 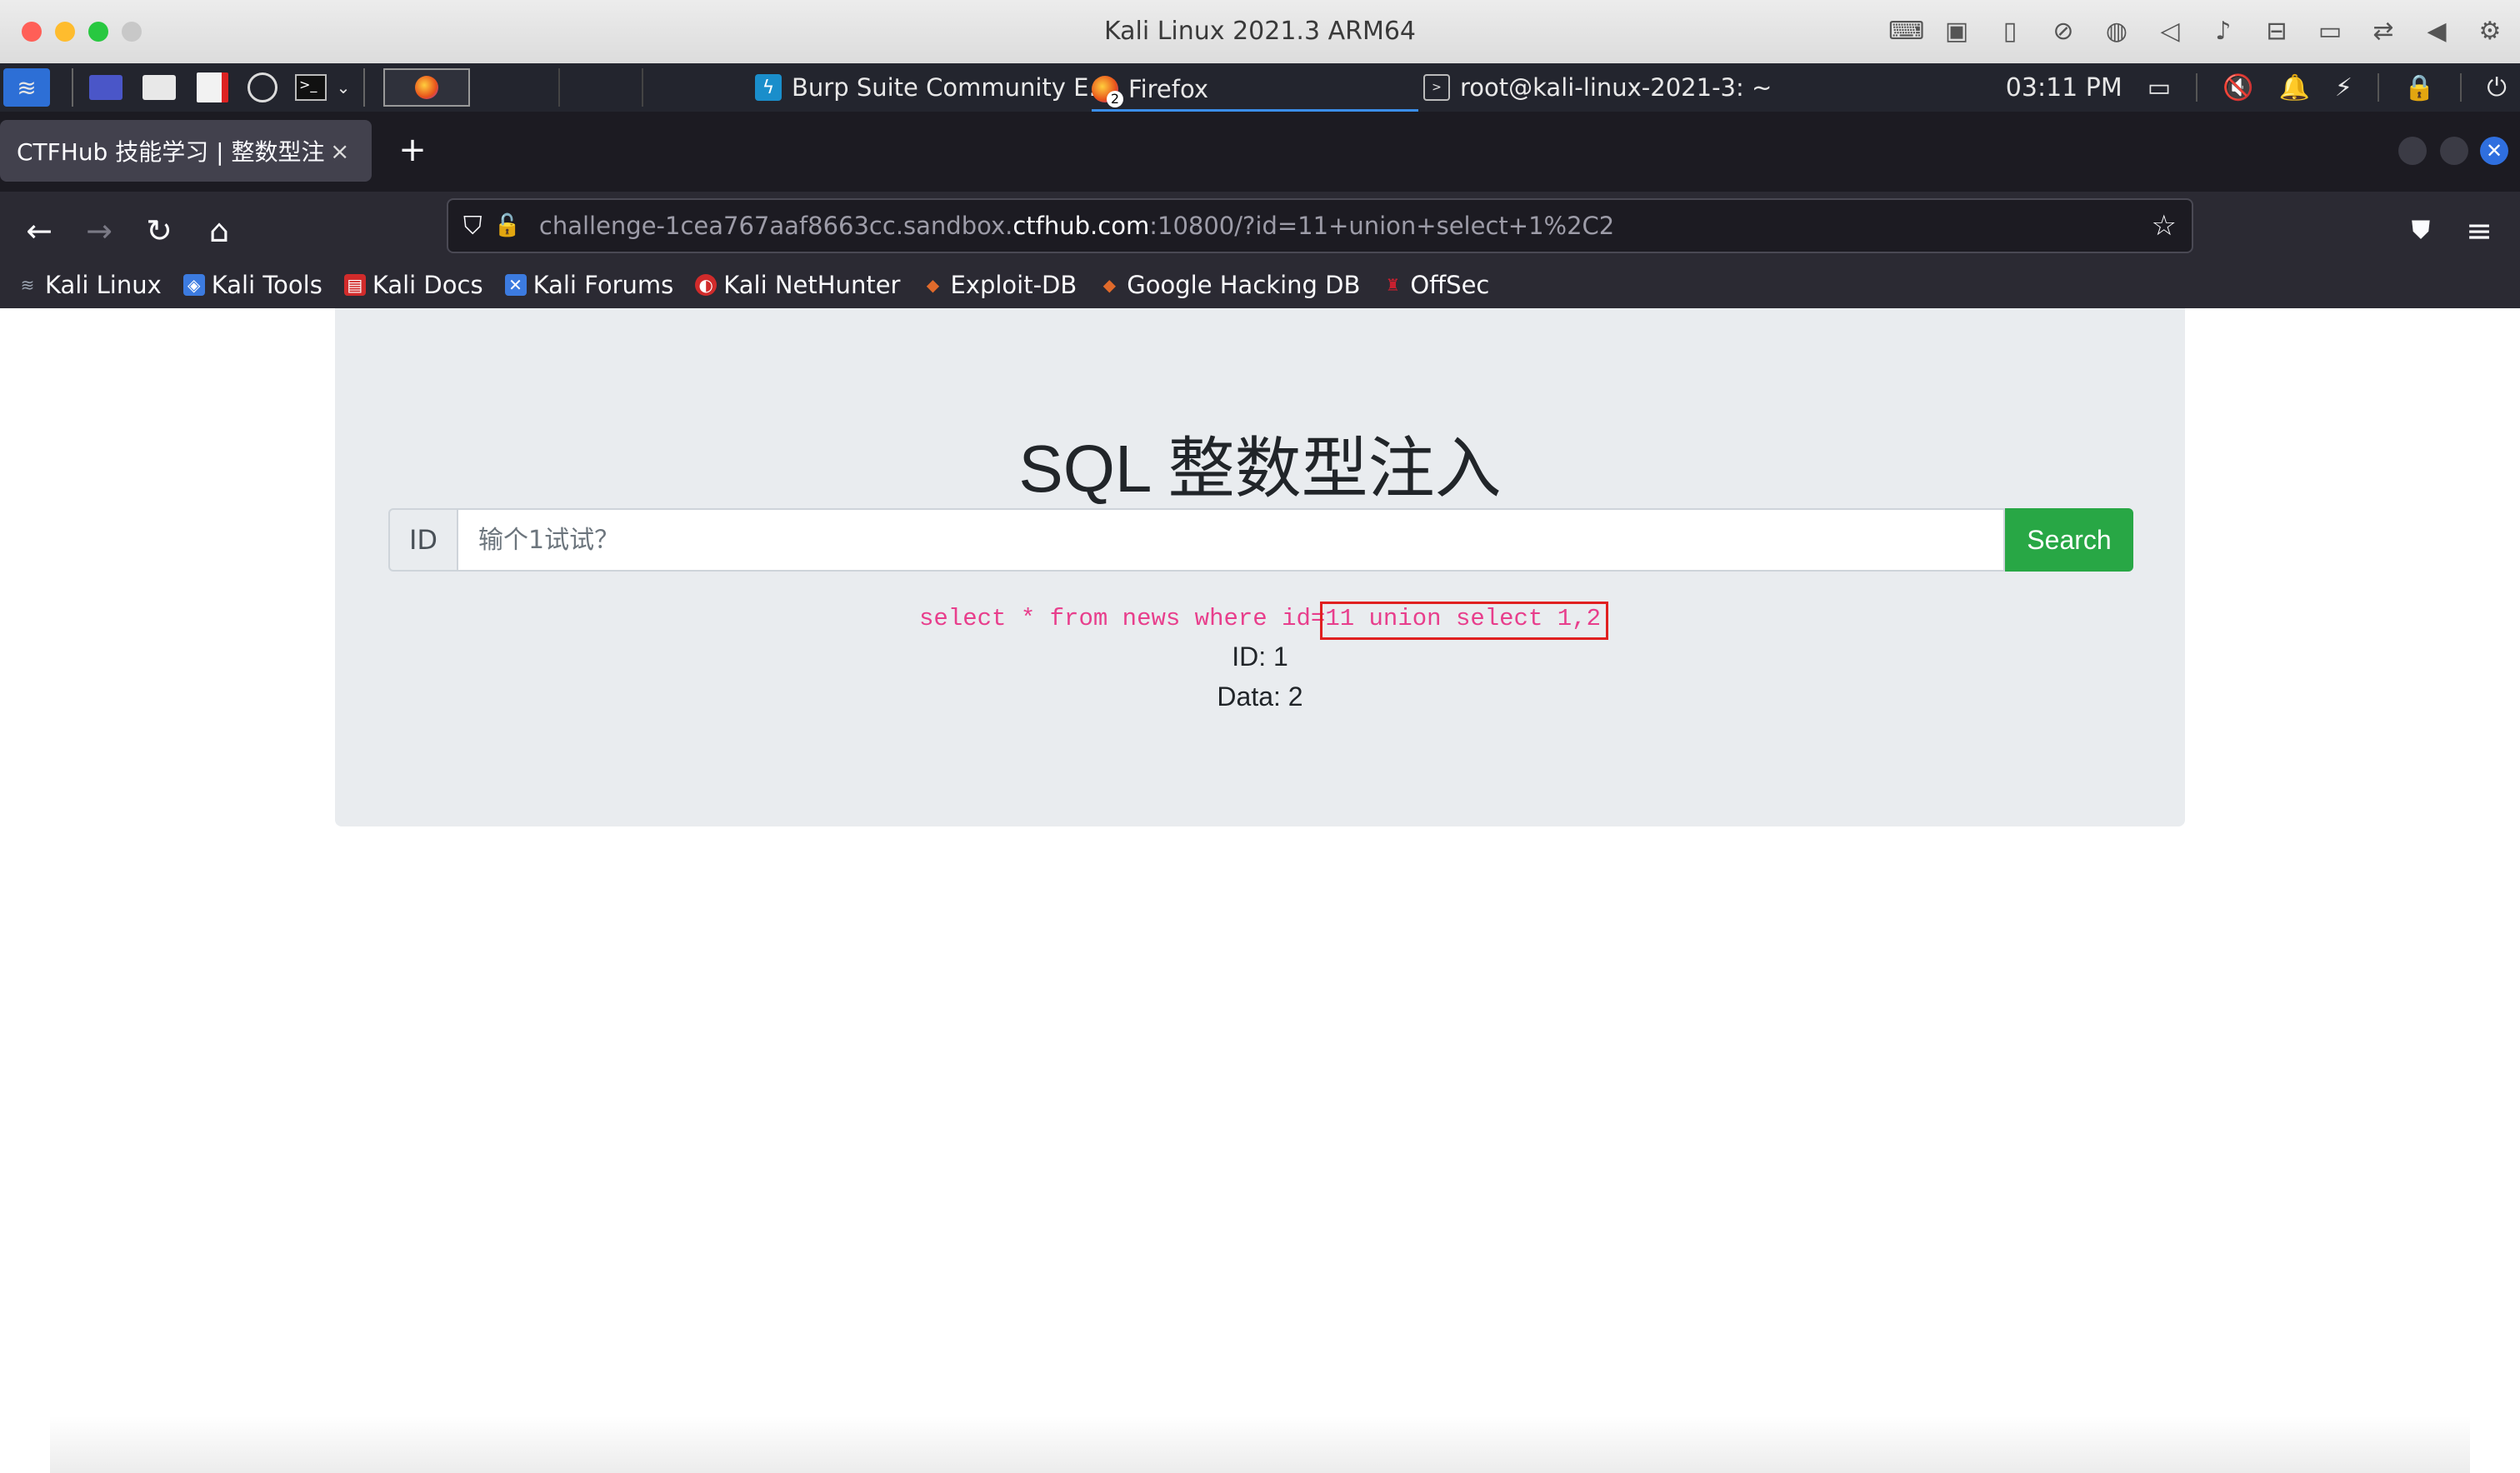 What do you see at coordinates (2383, 32) in the screenshot?
I see `share-icon: ⇄` at bounding box center [2383, 32].